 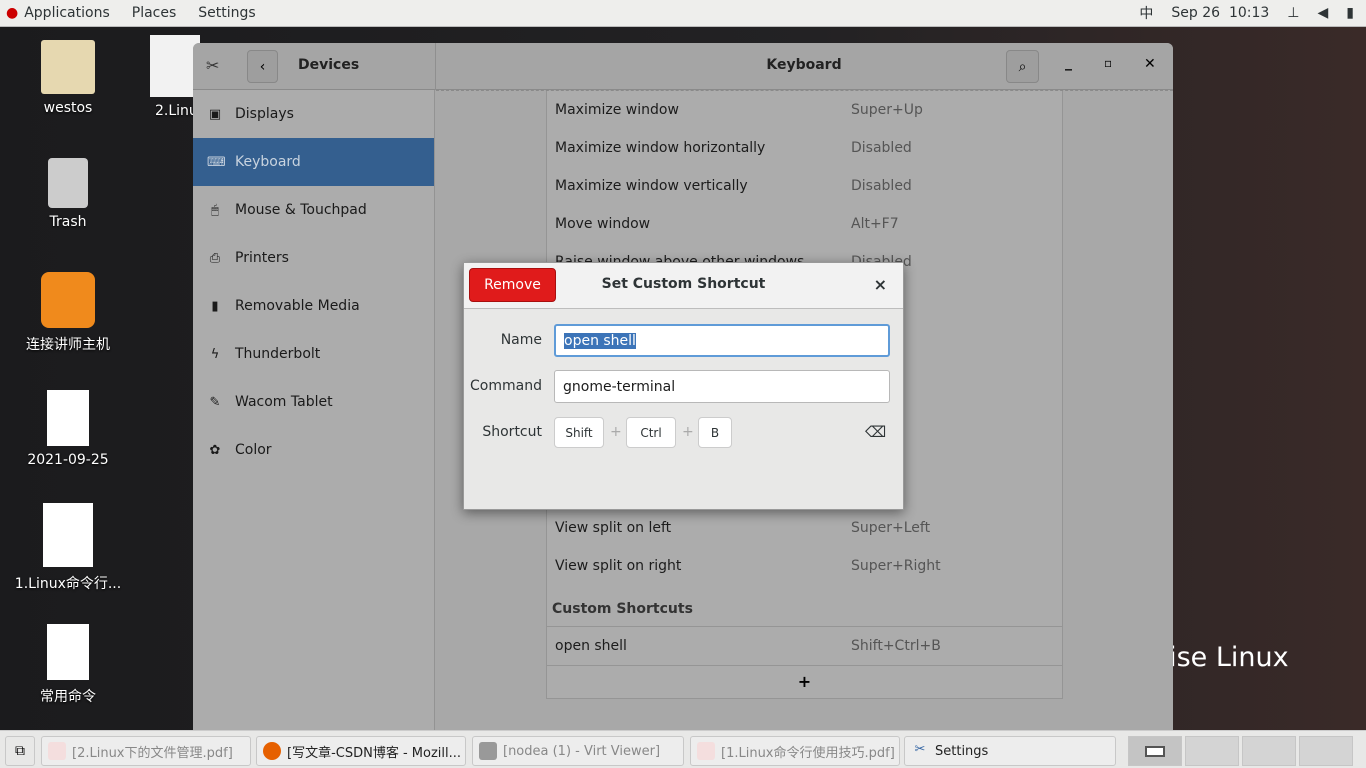 What do you see at coordinates (154, 13) in the screenshot?
I see `menu-places: Places` at bounding box center [154, 13].